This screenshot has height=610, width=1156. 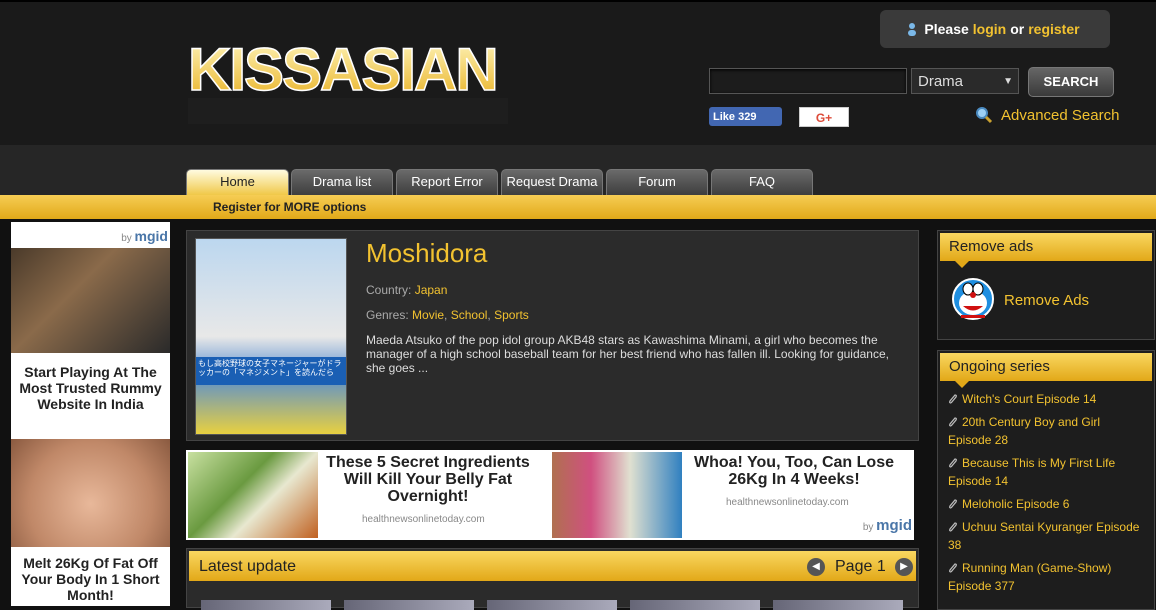 I want to click on kissasian-logo: KISSASIAN, so click(x=348, y=78).